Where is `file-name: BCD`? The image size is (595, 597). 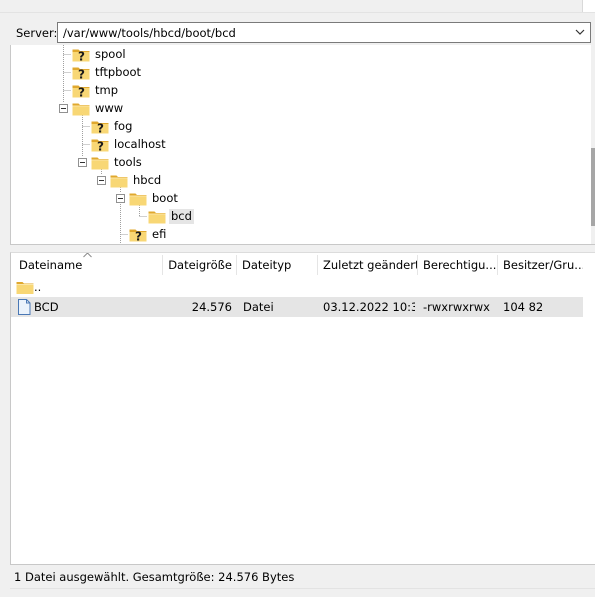
file-name: BCD is located at coordinates (46, 307).